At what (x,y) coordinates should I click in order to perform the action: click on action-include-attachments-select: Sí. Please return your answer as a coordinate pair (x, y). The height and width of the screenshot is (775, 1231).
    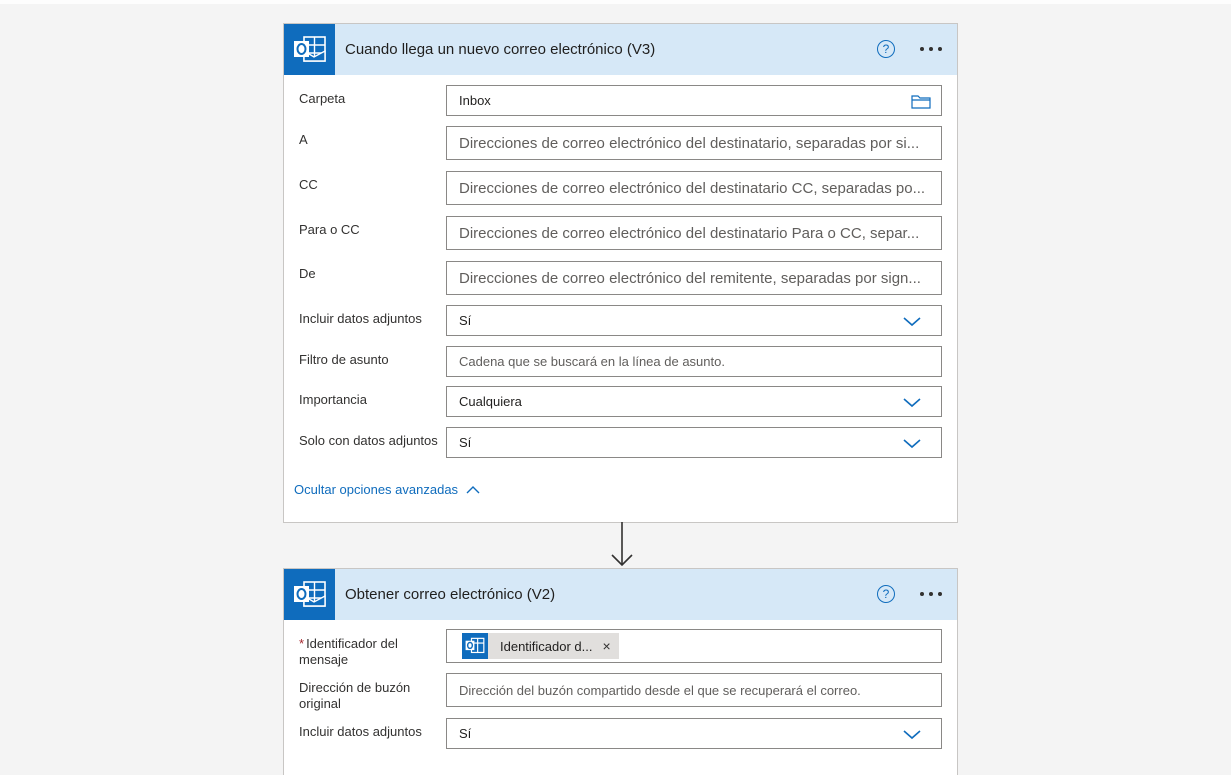
    Looking at the image, I should click on (694, 733).